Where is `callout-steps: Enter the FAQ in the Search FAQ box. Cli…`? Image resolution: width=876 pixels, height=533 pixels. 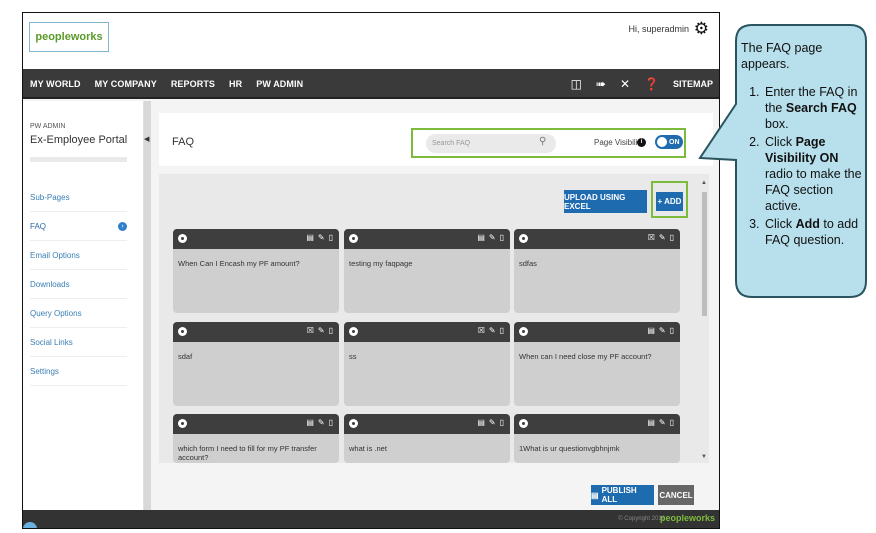 callout-steps: Enter the FAQ in the Search FAQ box. Cli… is located at coordinates (805, 166).